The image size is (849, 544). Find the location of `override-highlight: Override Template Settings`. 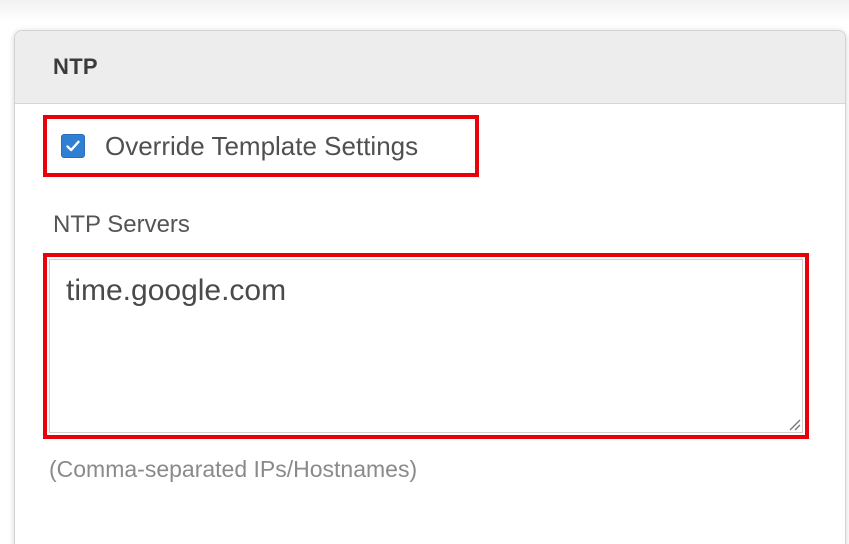

override-highlight: Override Template Settings is located at coordinates (261, 146).